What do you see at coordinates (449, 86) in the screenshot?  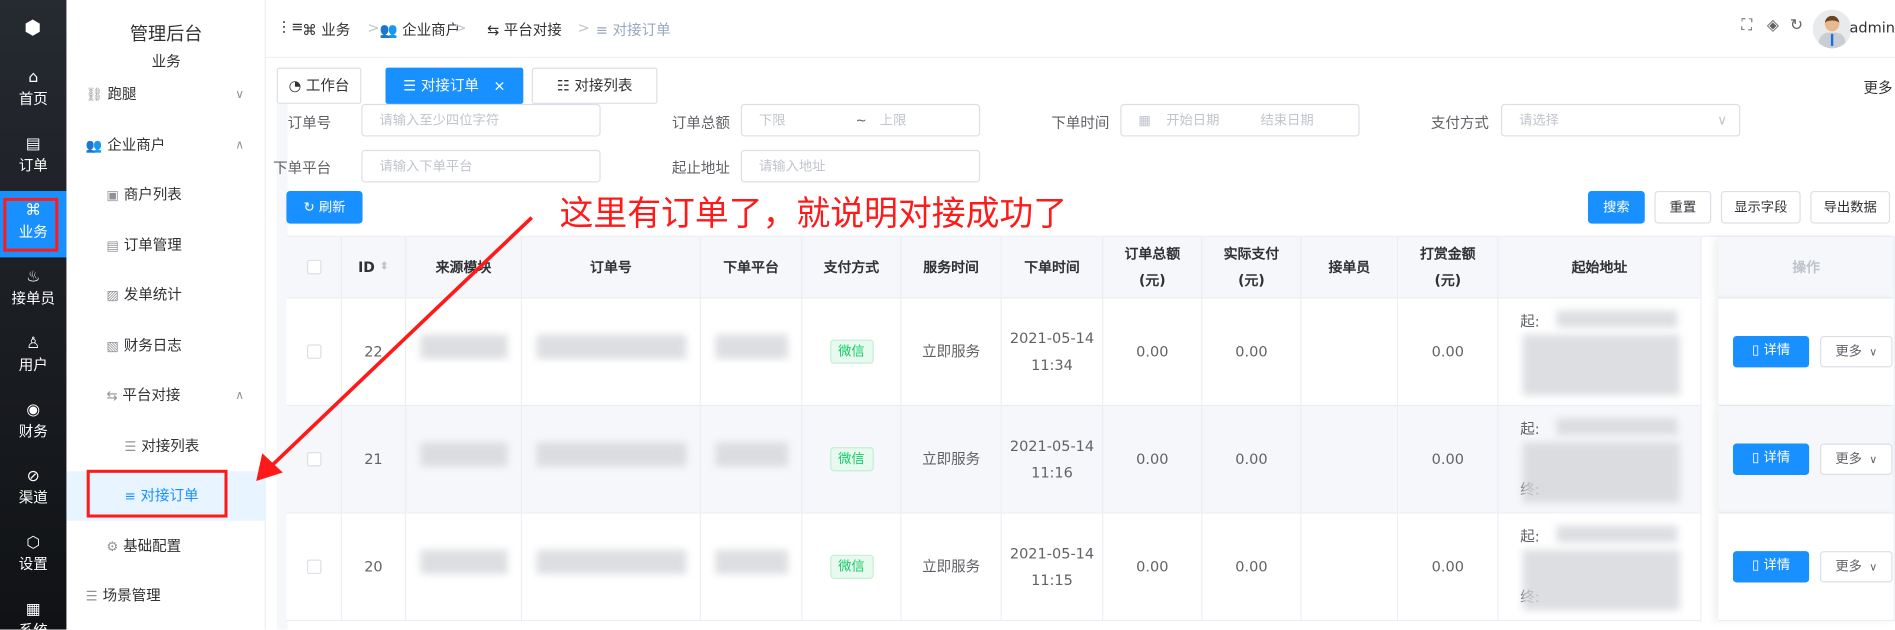 I see `tab-label: 对接订单` at bounding box center [449, 86].